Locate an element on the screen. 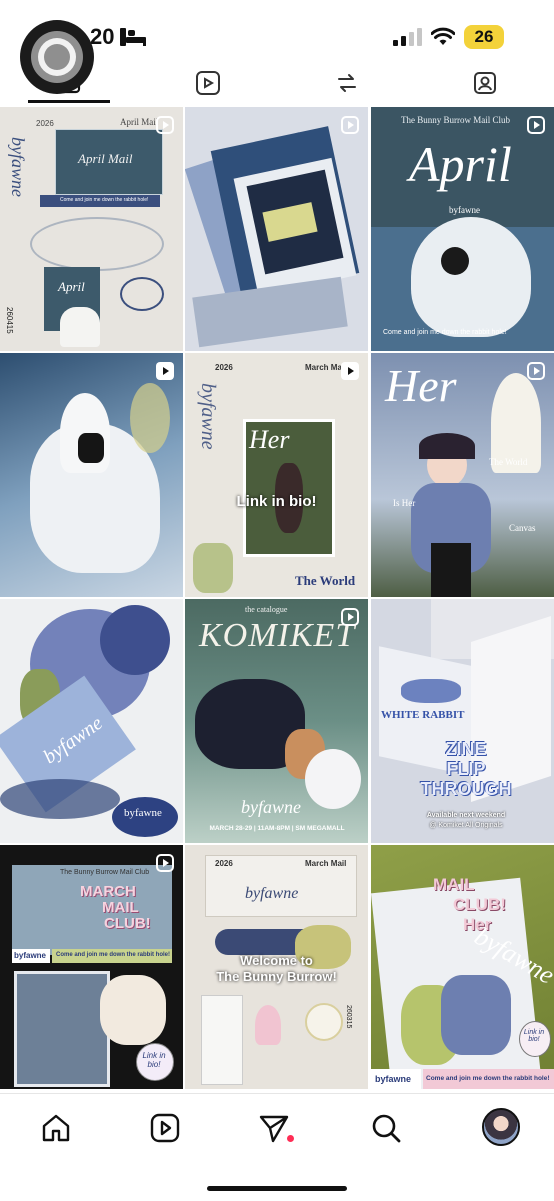  post-text: @ Komiket All Originals is located at coordinates (466, 825).